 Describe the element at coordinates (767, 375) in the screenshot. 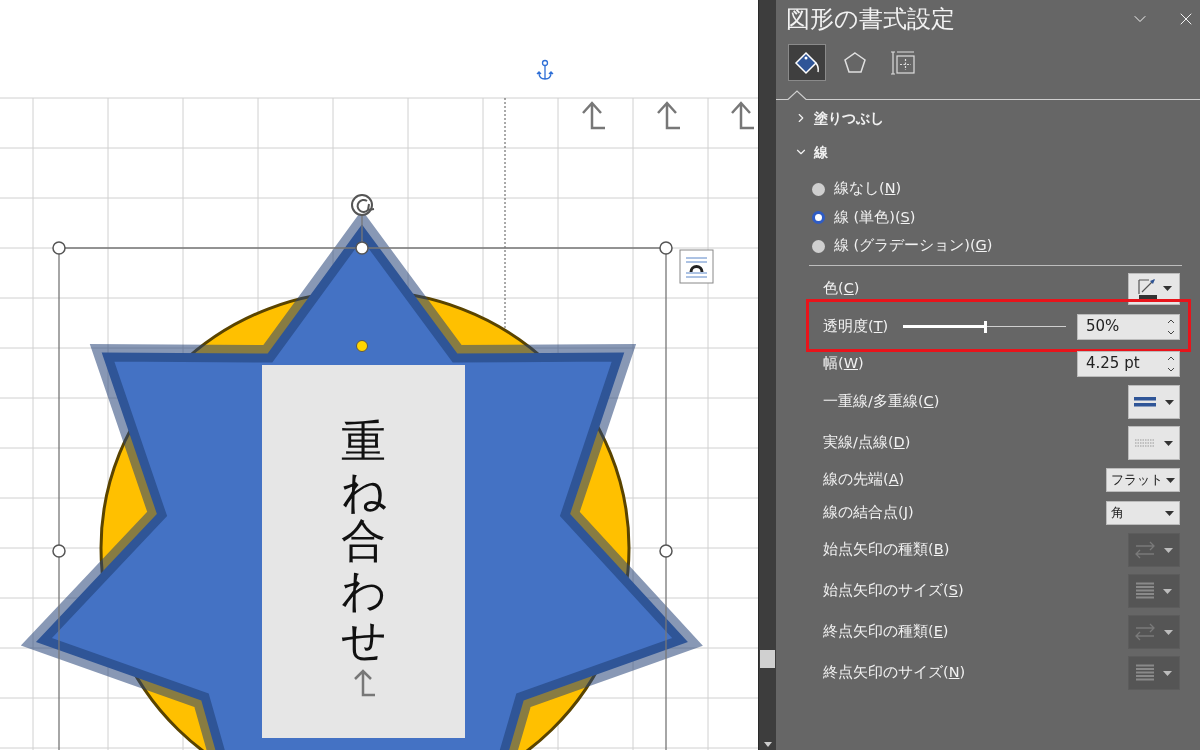

I see `scrollbar-track` at that location.